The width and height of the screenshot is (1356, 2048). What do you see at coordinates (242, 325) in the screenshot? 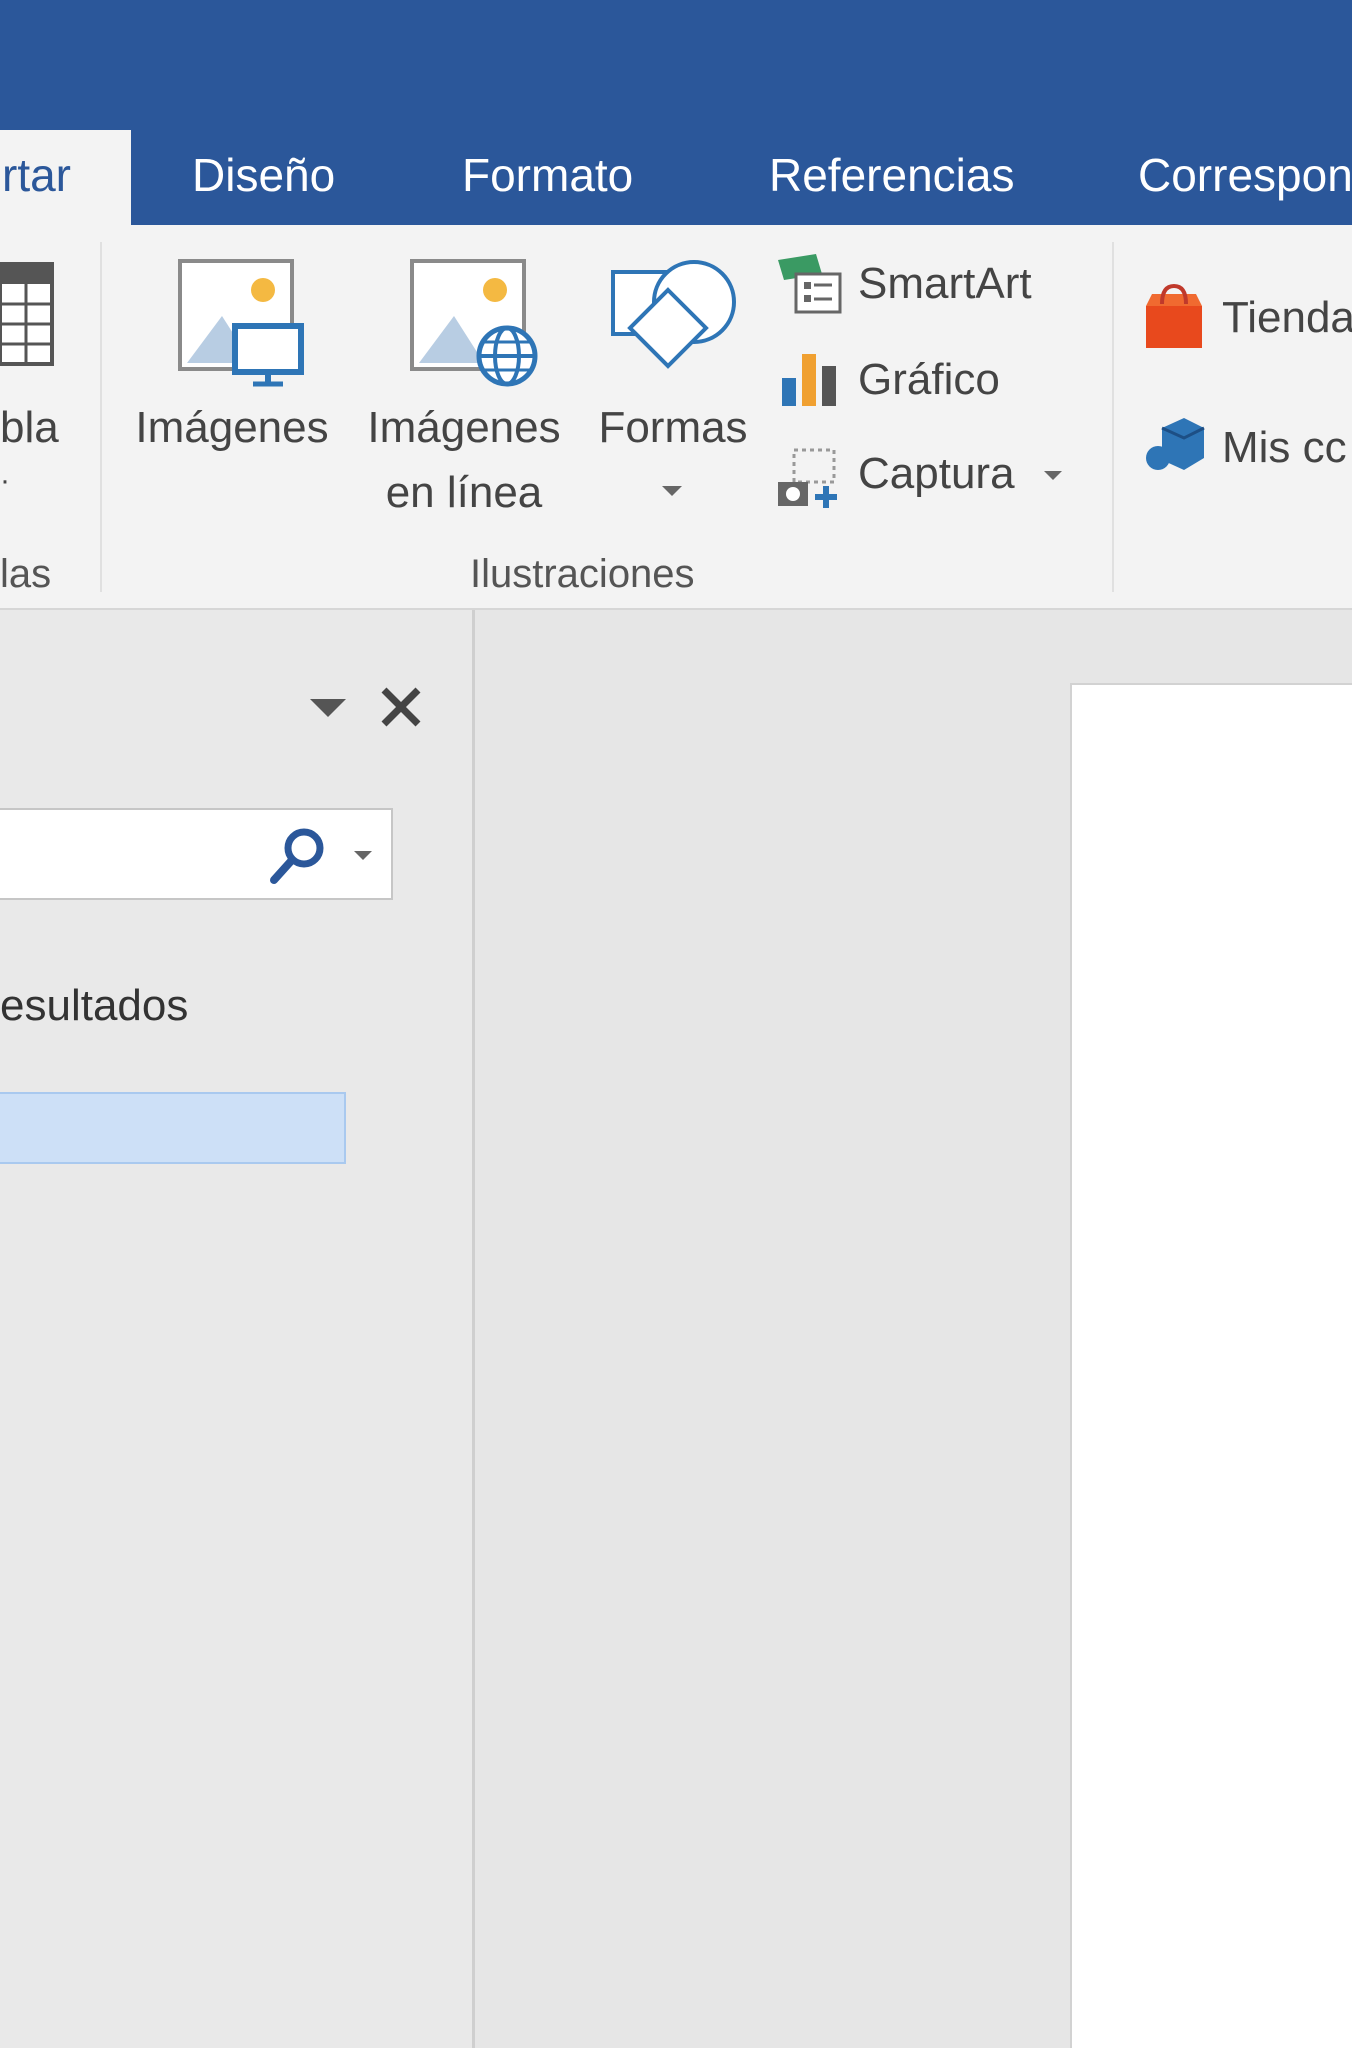
I see `pictures-icon` at bounding box center [242, 325].